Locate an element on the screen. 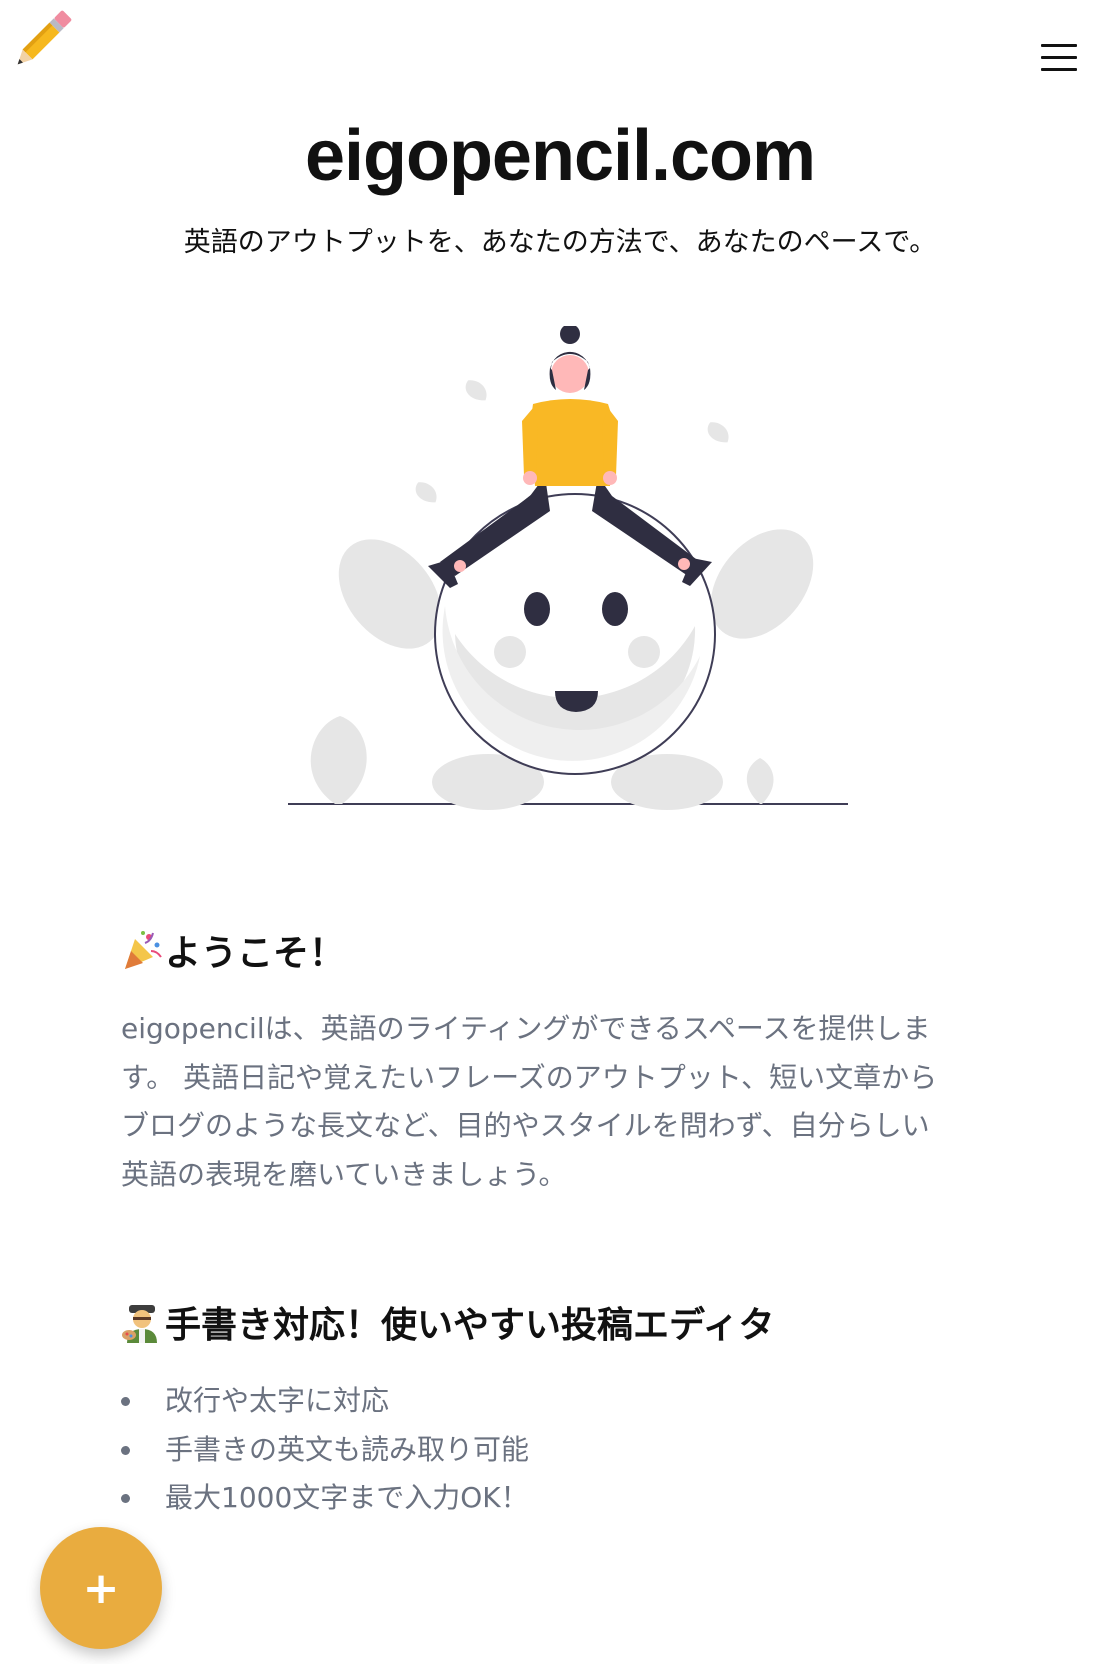 This screenshot has width=1120, height=1664. plus-icon: + is located at coordinates (101, 1588).